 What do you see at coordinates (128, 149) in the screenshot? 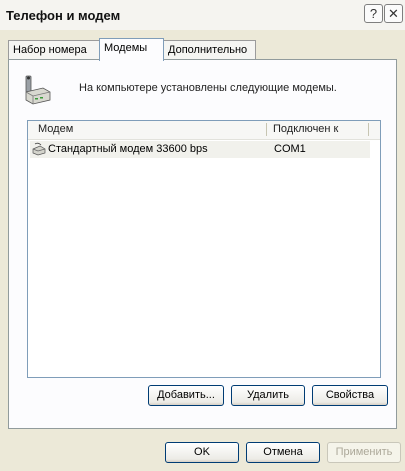
I see `modem-name: Стандартный модем 33600 bps` at bounding box center [128, 149].